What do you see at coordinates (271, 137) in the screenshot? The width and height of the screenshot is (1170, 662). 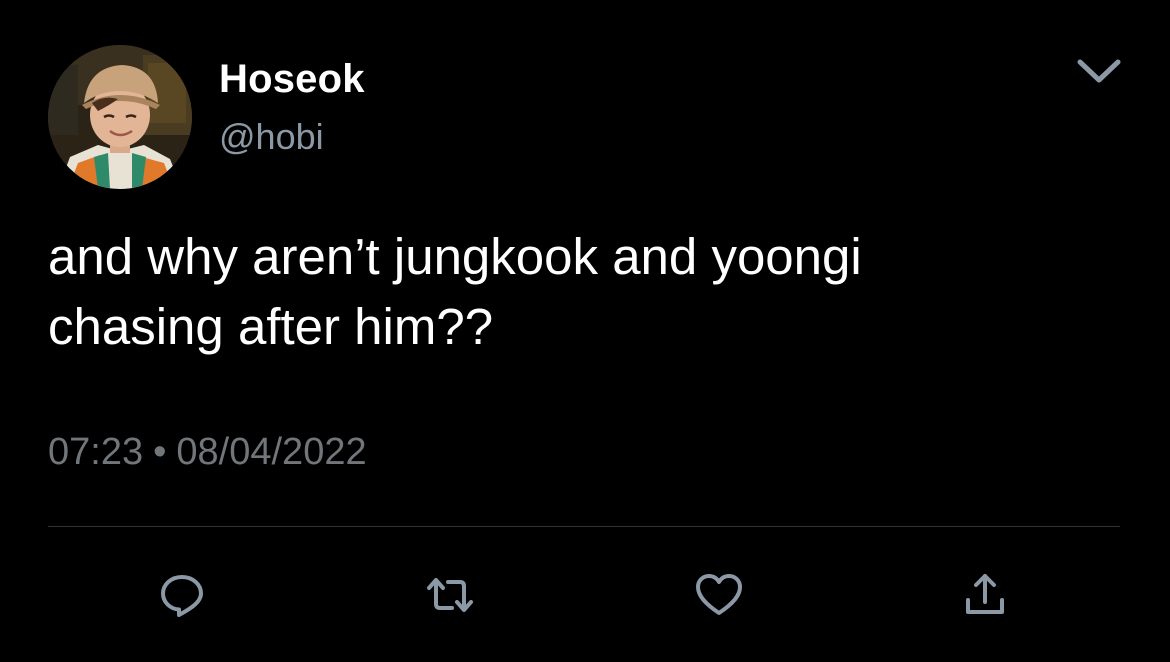 I see `user-handle: @hobi` at bounding box center [271, 137].